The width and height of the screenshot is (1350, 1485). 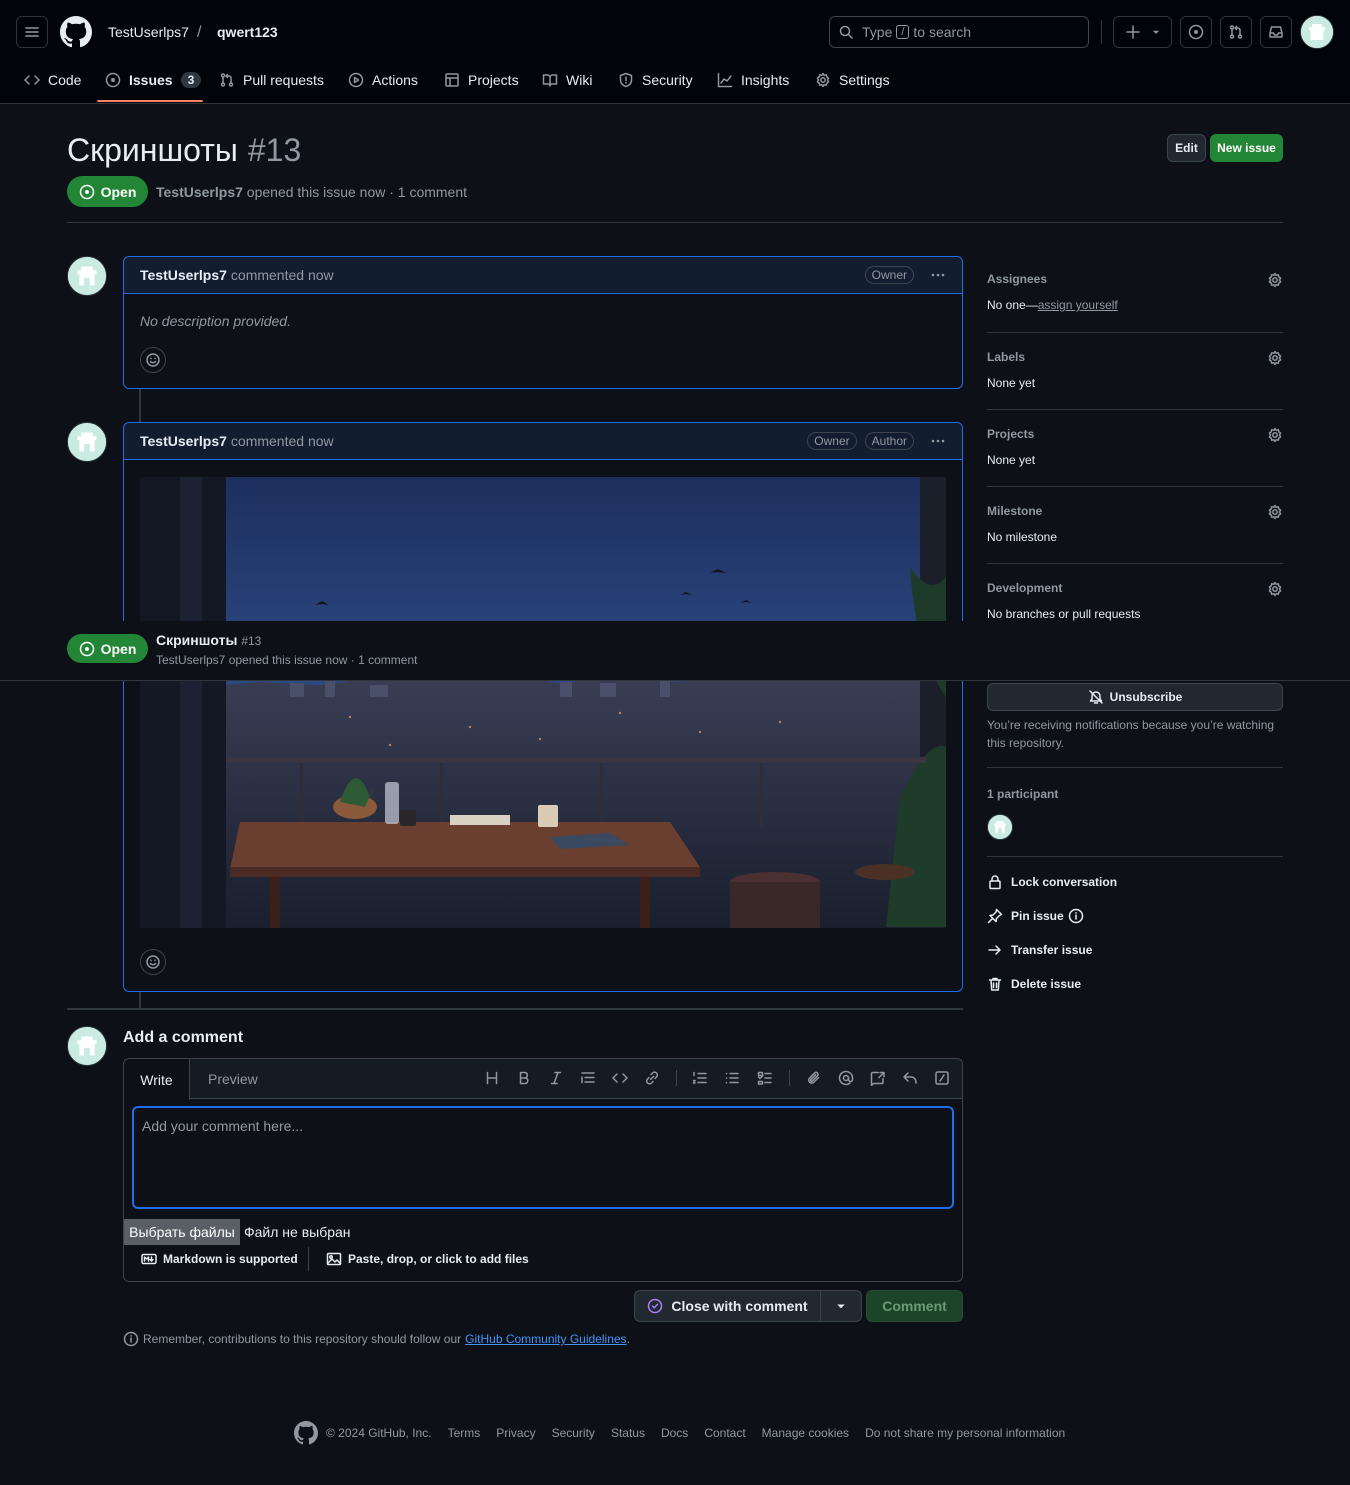 I want to click on community-guidelines-link: GitHub Community Guidelines, so click(x=545, y=1339).